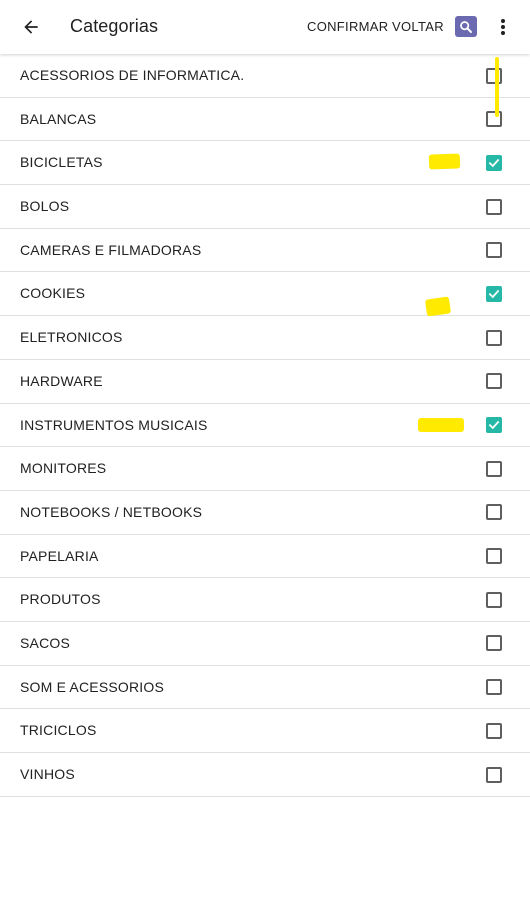  I want to click on more-vert-icon, so click(503, 27).